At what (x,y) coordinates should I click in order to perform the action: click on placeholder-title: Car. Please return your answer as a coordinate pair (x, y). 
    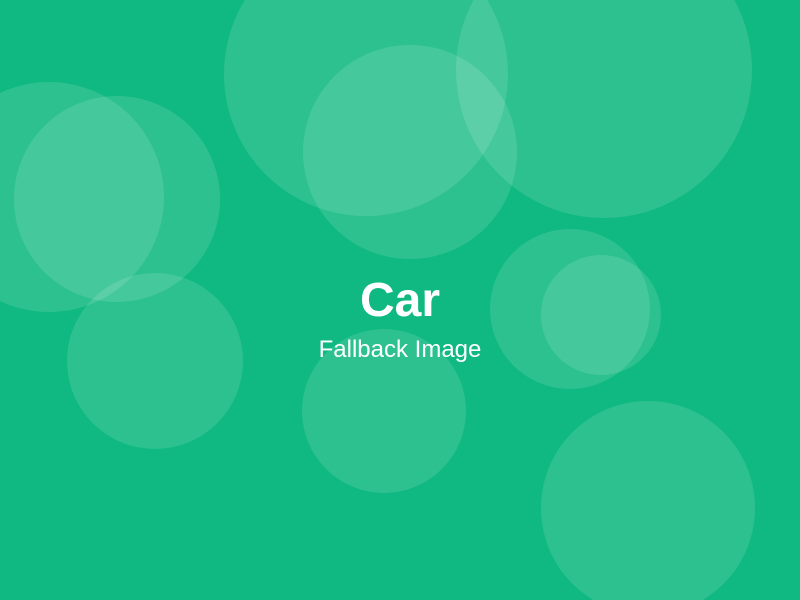
    Looking at the image, I should click on (400, 300).